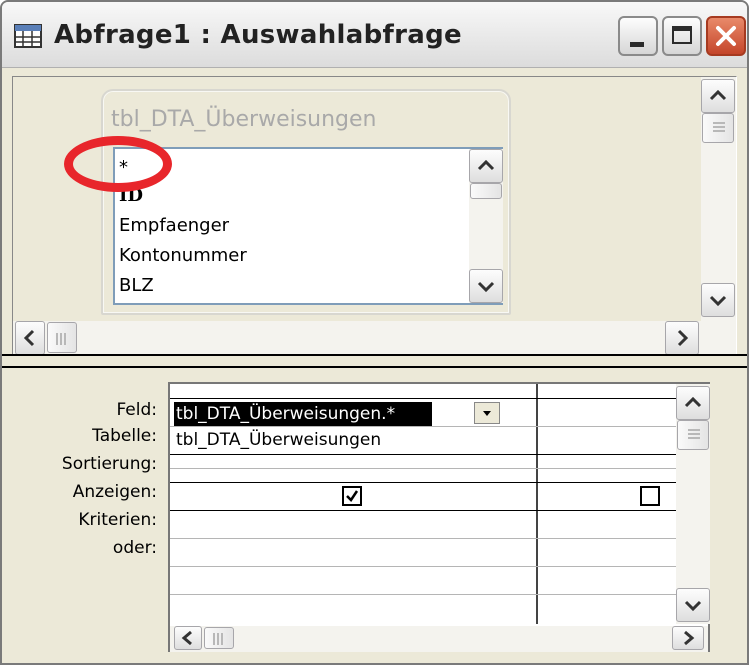  Describe the element at coordinates (637, 44) in the screenshot. I see `minimize-icon` at that location.